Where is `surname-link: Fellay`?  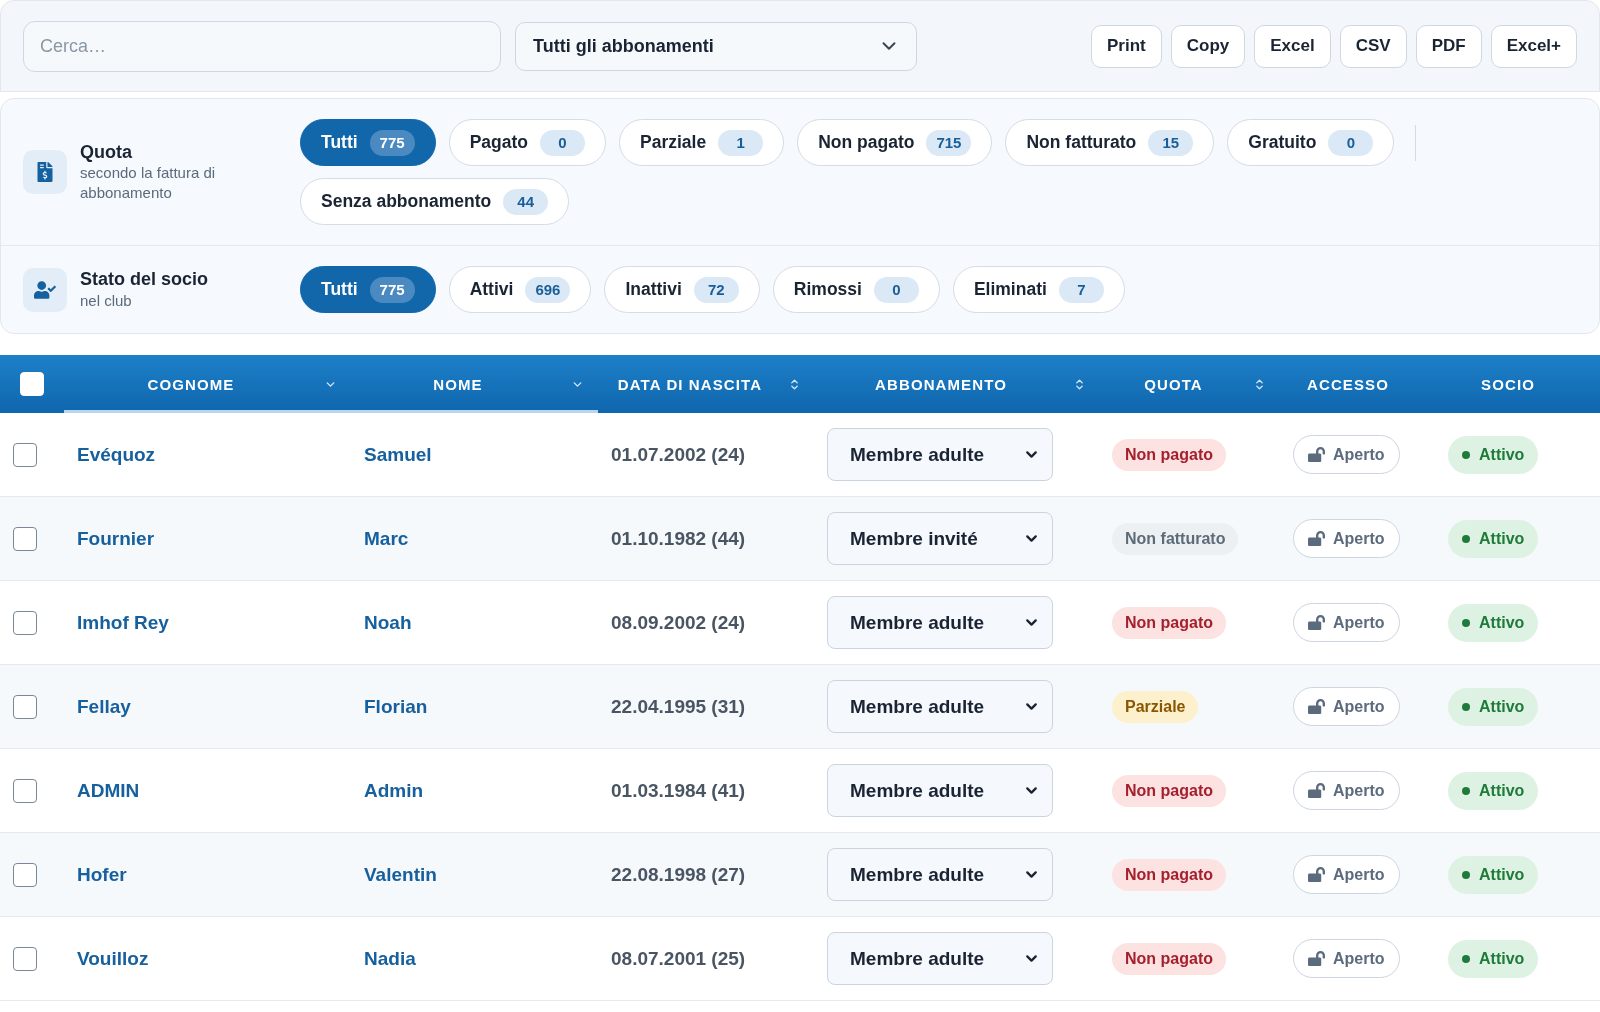
surname-link: Fellay is located at coordinates (104, 706).